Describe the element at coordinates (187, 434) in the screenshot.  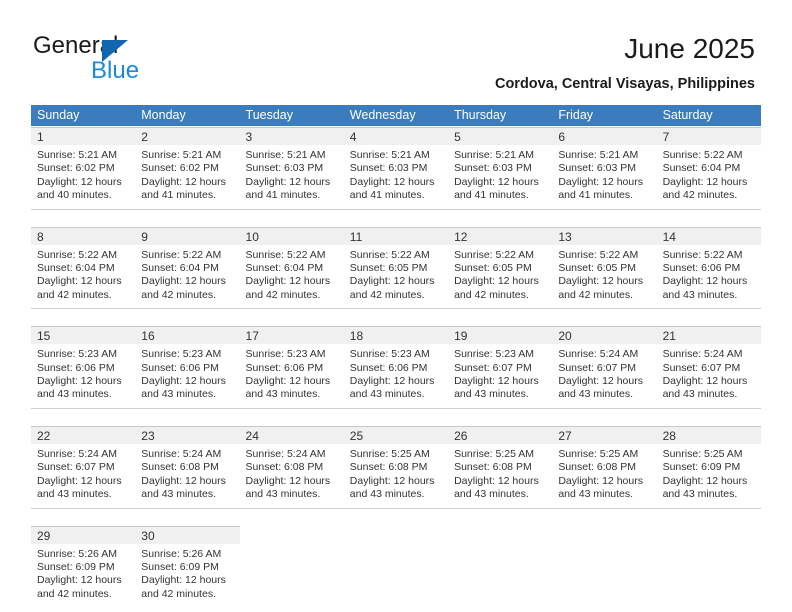
I see `day-number-bar: 23` at that location.